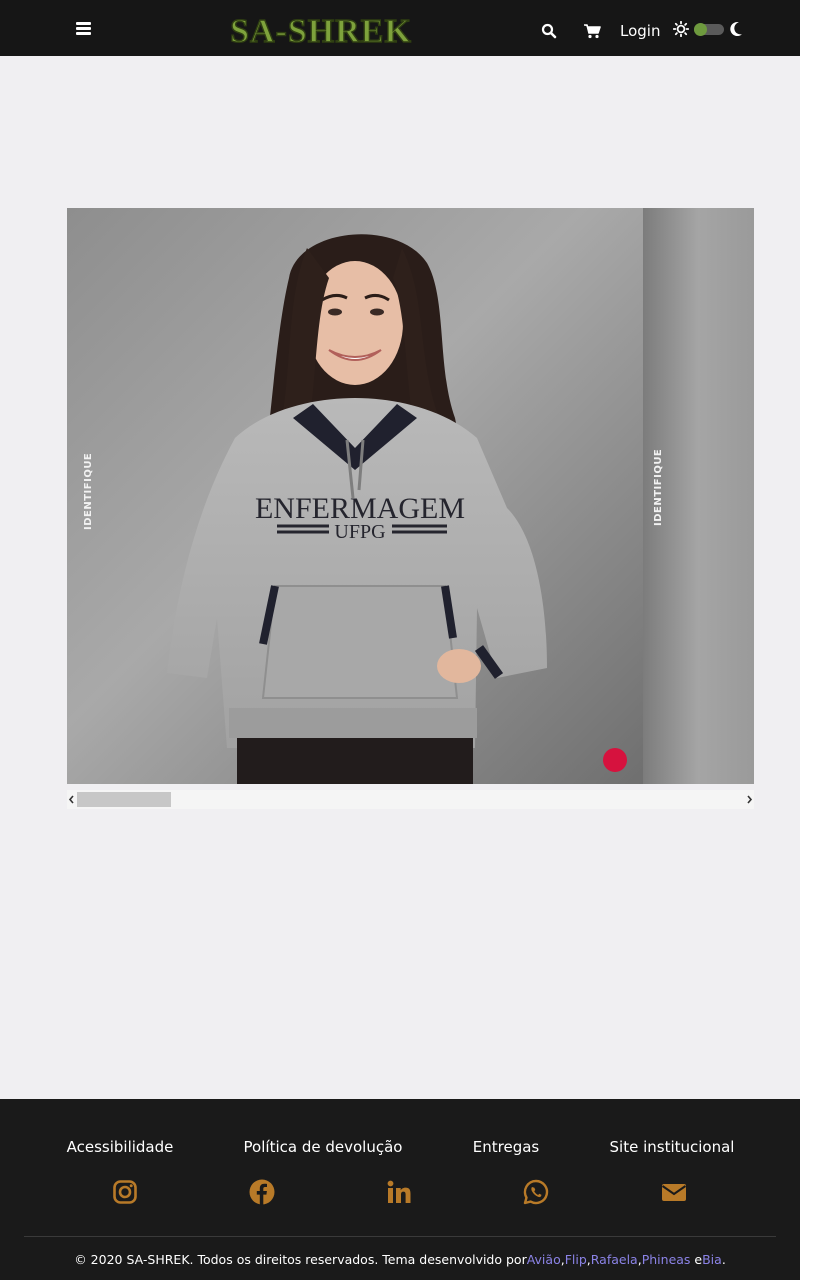 The height and width of the screenshot is (1280, 816). What do you see at coordinates (120, 1147) in the screenshot?
I see `footer-link-accessibility: Acessibilidade` at bounding box center [120, 1147].